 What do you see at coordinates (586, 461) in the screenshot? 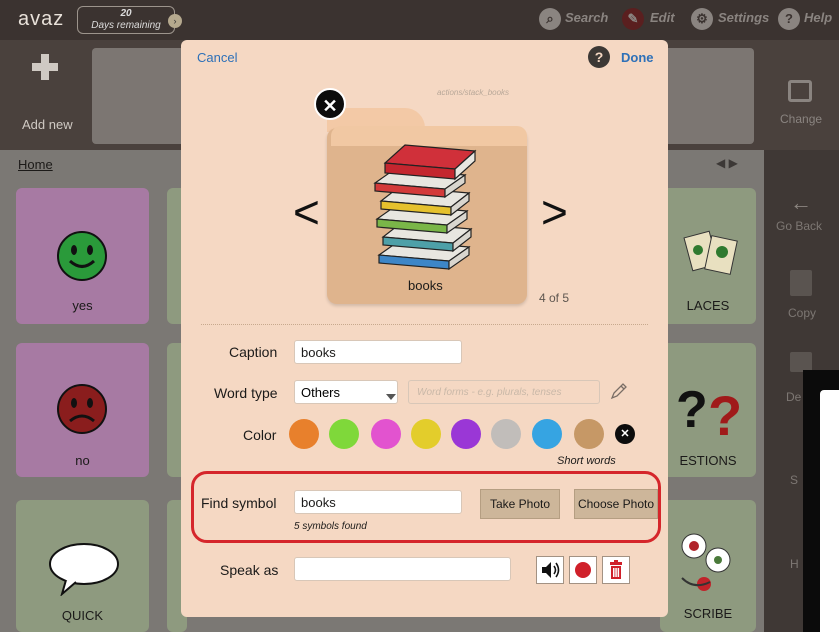
I see `short-words-label: Short words` at bounding box center [586, 461].